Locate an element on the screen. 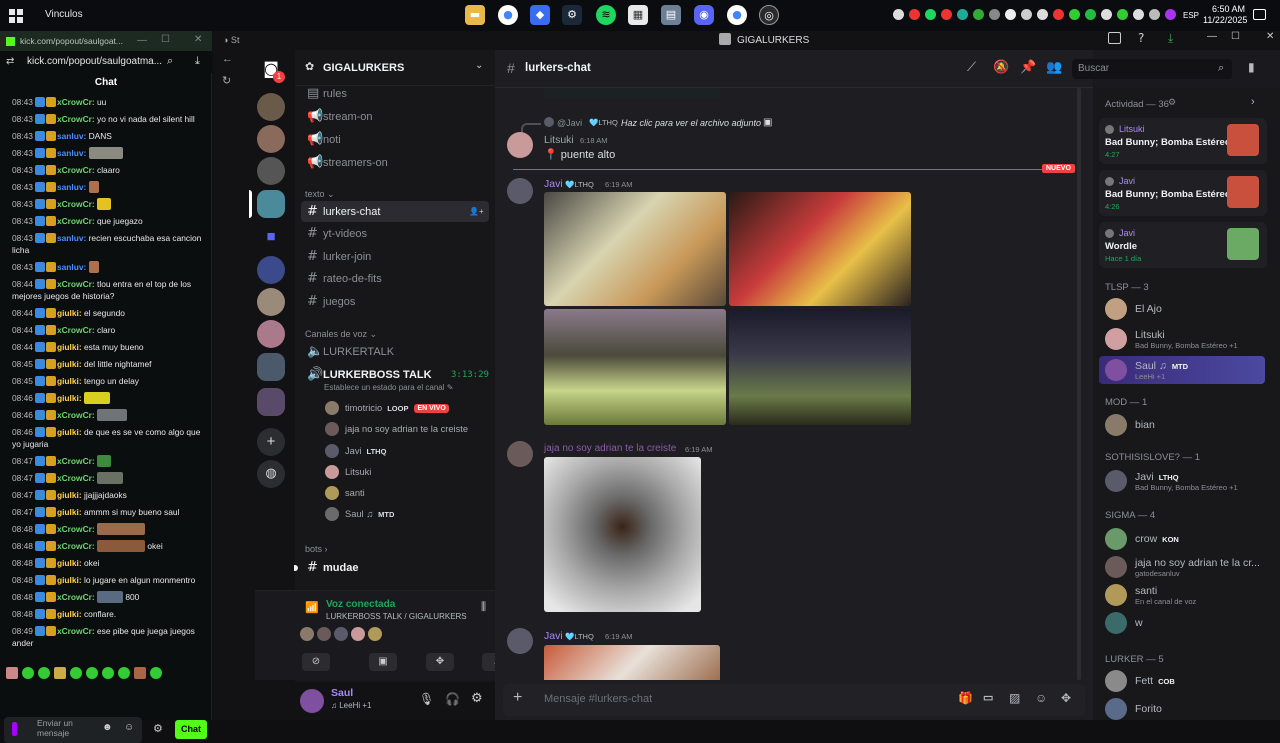 The height and width of the screenshot is (743, 1280). voice-user: Litsuki is located at coordinates (348, 472).